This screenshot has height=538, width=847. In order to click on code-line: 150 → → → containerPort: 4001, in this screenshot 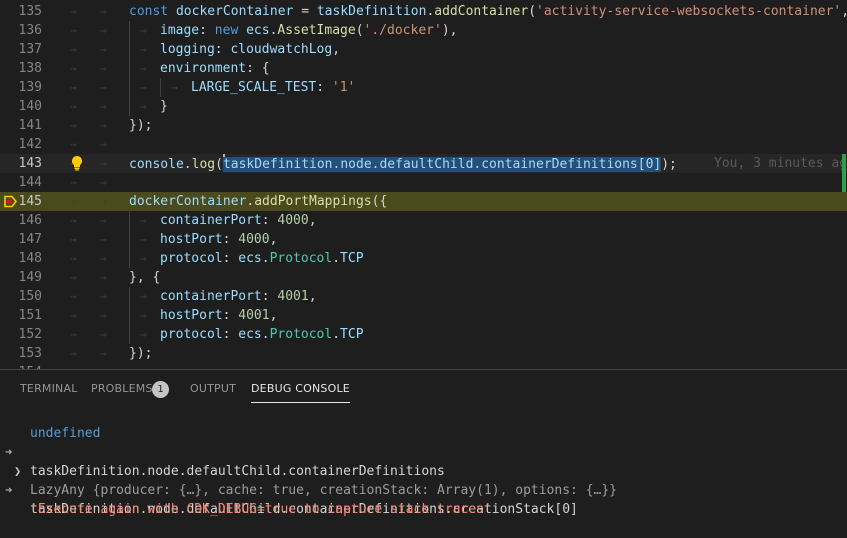, I will do `click(423, 296)`.